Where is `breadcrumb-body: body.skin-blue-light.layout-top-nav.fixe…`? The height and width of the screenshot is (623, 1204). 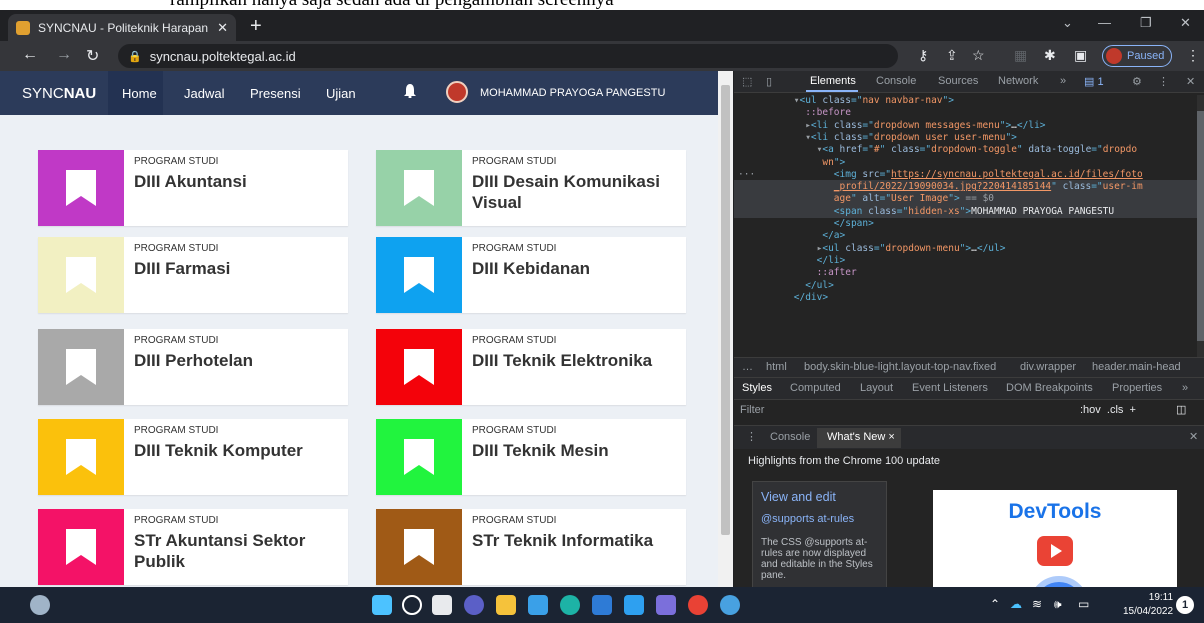 breadcrumb-body: body.skin-blue-light.layout-top-nav.fixe… is located at coordinates (900, 367).